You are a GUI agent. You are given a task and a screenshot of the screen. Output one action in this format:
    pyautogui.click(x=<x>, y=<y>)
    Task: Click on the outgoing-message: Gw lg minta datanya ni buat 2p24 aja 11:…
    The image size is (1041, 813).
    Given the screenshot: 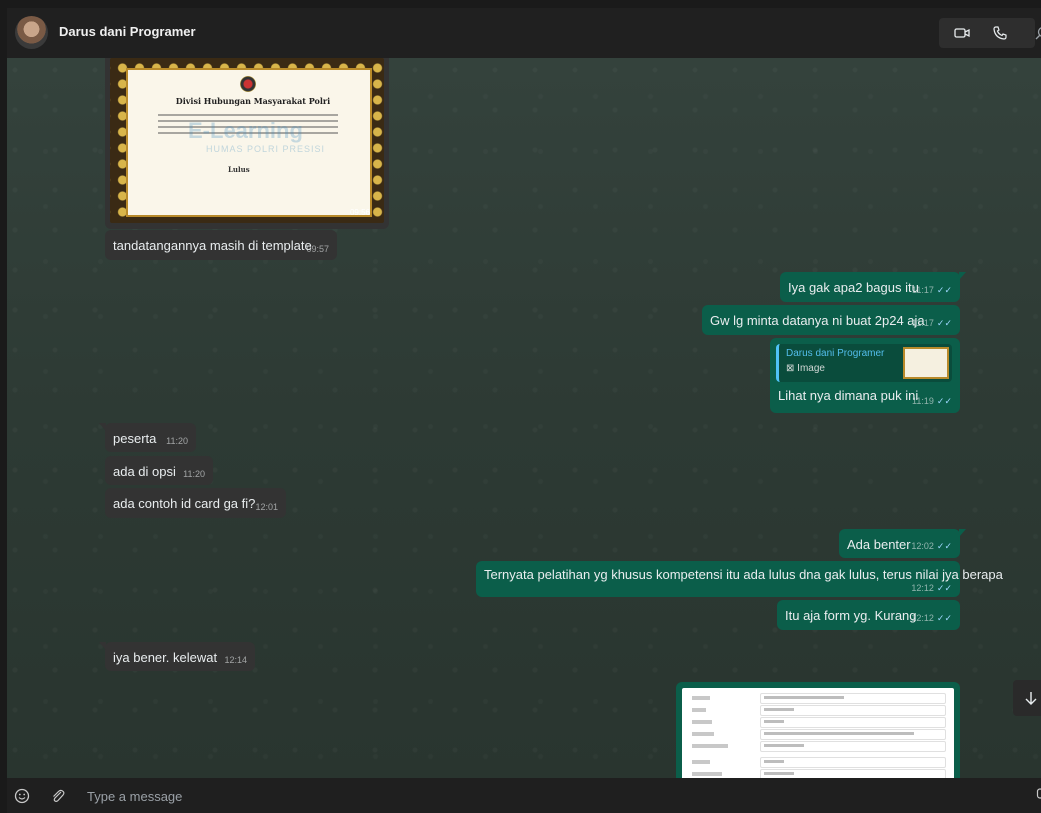 What is the action you would take?
    pyautogui.click(x=831, y=320)
    